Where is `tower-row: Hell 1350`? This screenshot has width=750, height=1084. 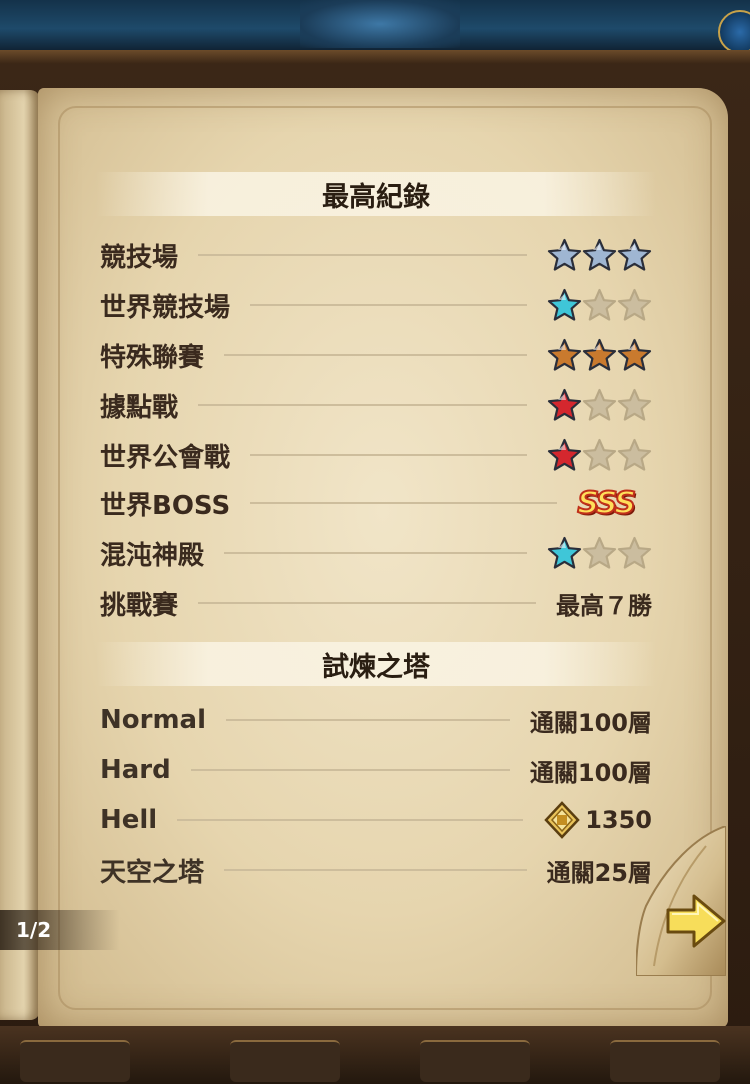
tower-row: Hell 1350 is located at coordinates (376, 820).